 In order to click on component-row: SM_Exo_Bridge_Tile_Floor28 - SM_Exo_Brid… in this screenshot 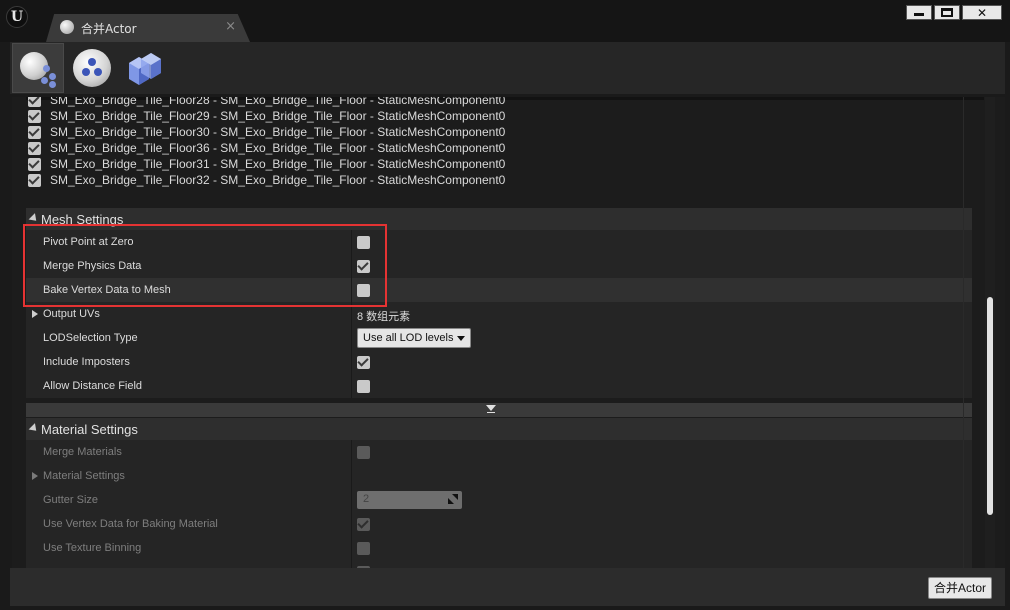, I will do `click(505, 102)`.